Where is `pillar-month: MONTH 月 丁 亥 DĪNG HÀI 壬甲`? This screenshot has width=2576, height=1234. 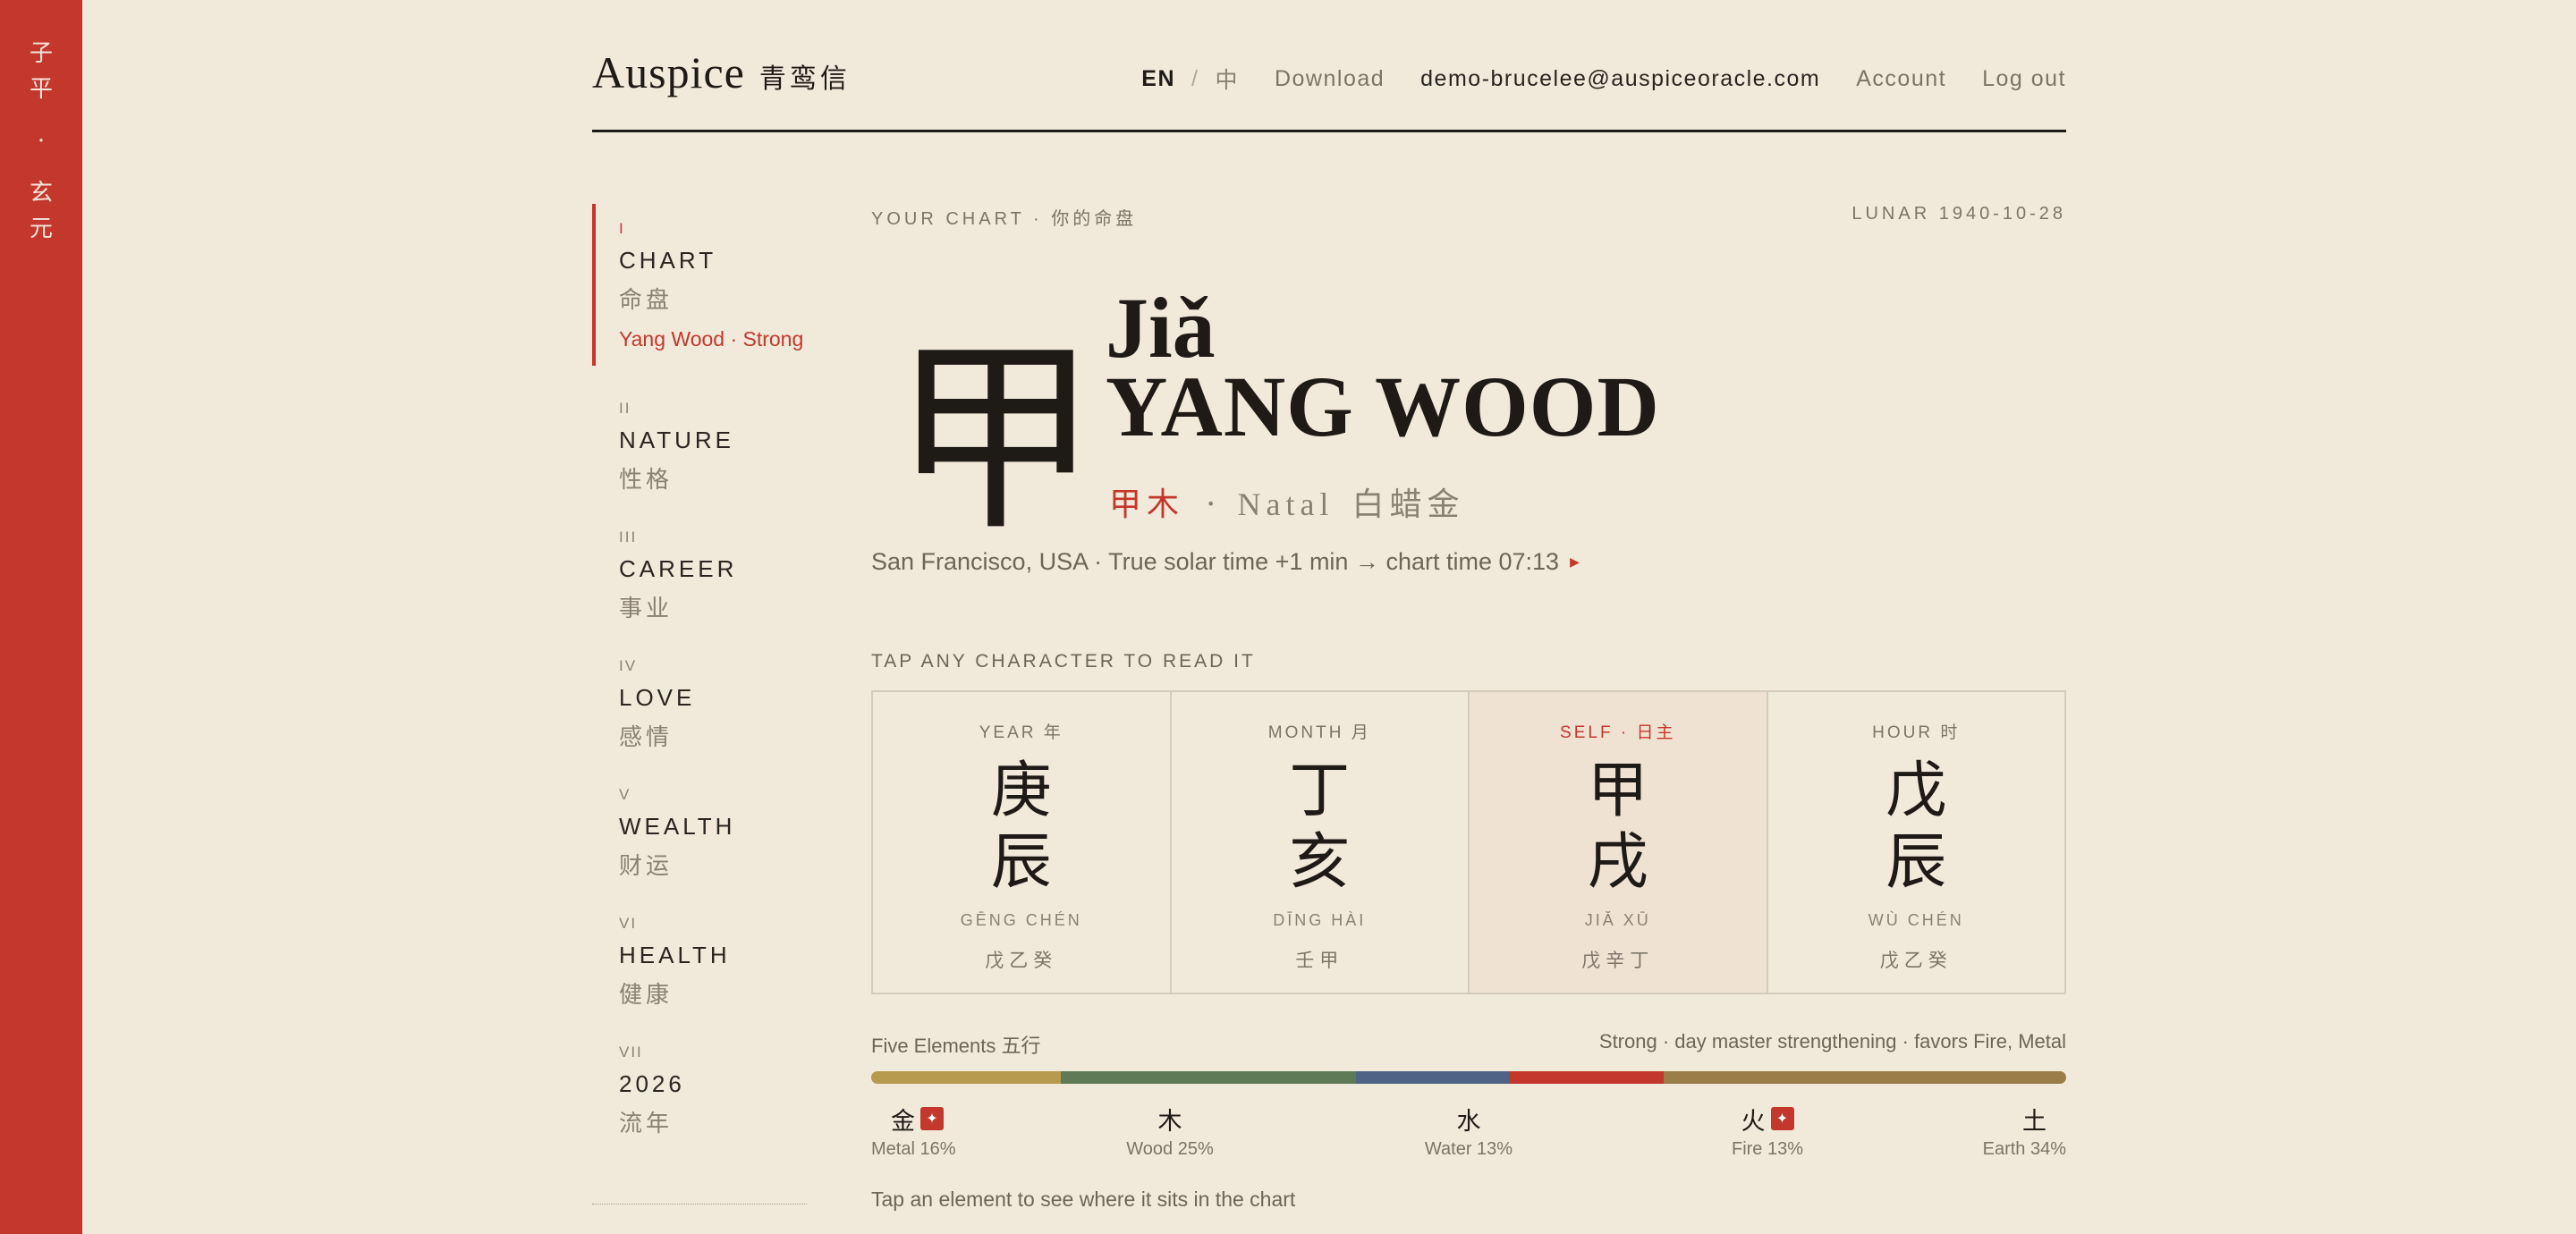 pillar-month: MONTH 月 丁 亥 DĪNG HÀI 壬甲 is located at coordinates (1321, 842).